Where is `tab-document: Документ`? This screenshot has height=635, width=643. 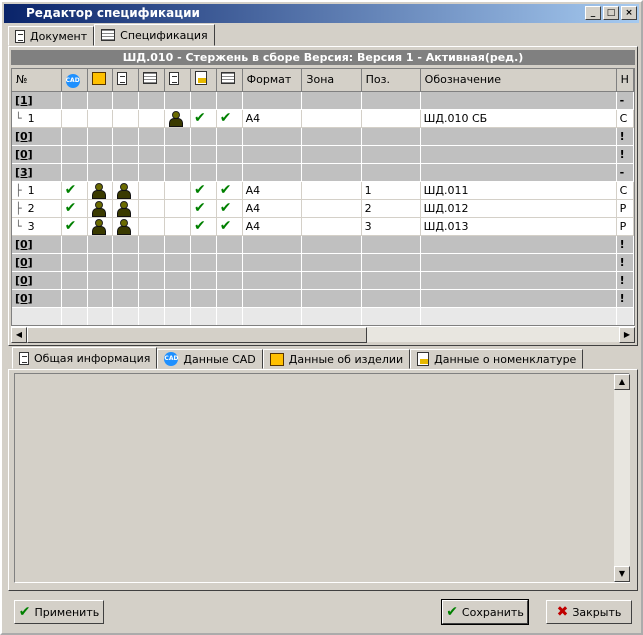 tab-document: Документ is located at coordinates (51, 36).